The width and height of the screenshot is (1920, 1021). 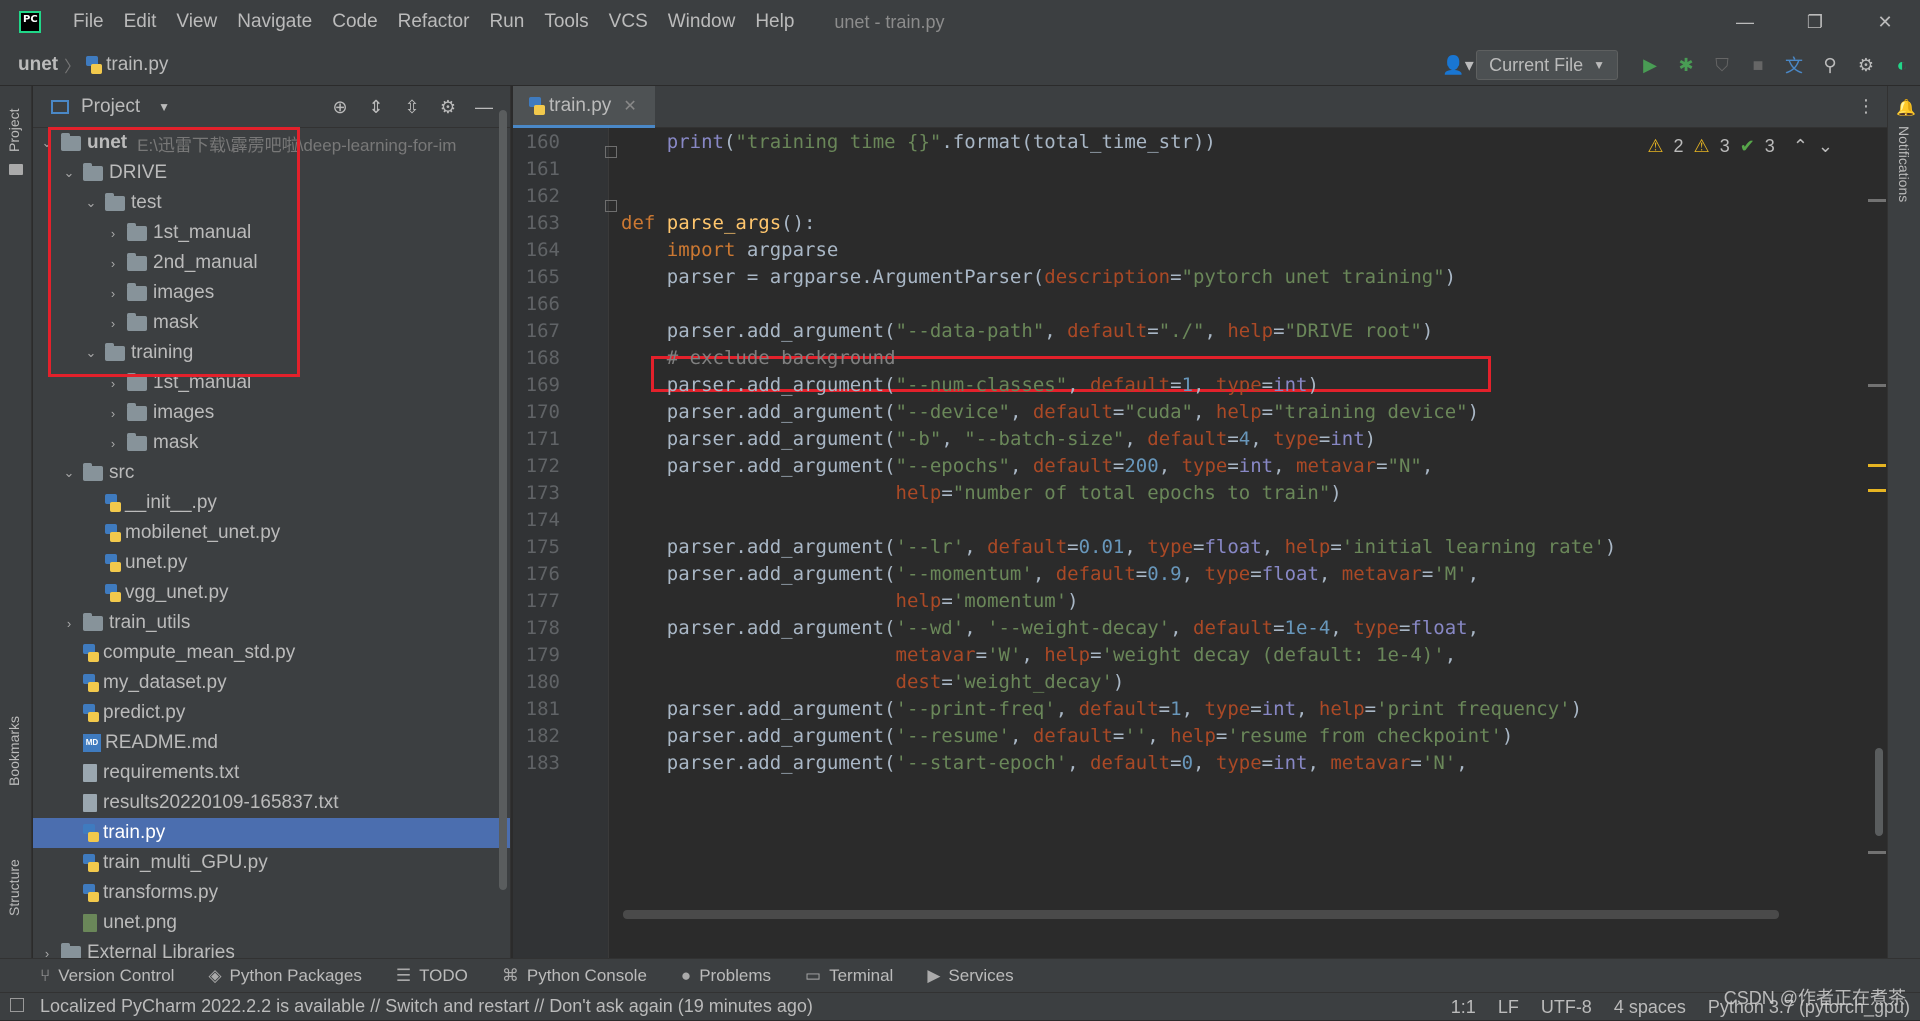 What do you see at coordinates (271, 473) in the screenshot?
I see `tree-folder: ⌄ src` at bounding box center [271, 473].